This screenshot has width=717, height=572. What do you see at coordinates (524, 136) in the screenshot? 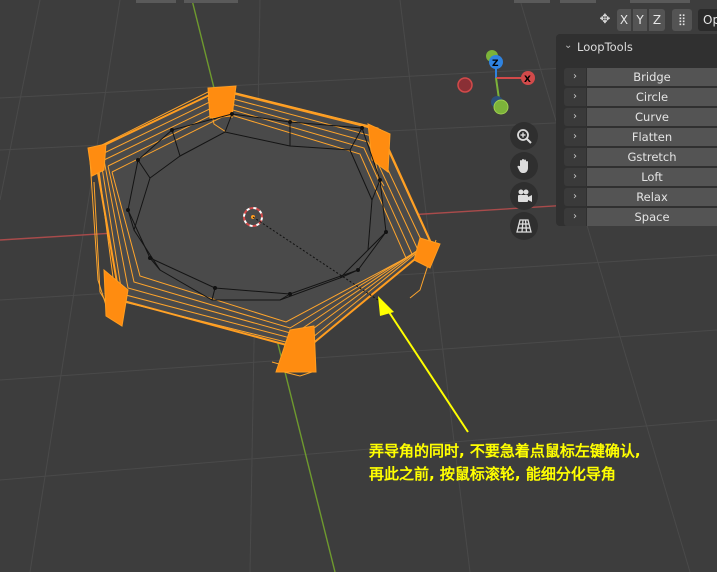
I see `zoom-icon` at bounding box center [524, 136].